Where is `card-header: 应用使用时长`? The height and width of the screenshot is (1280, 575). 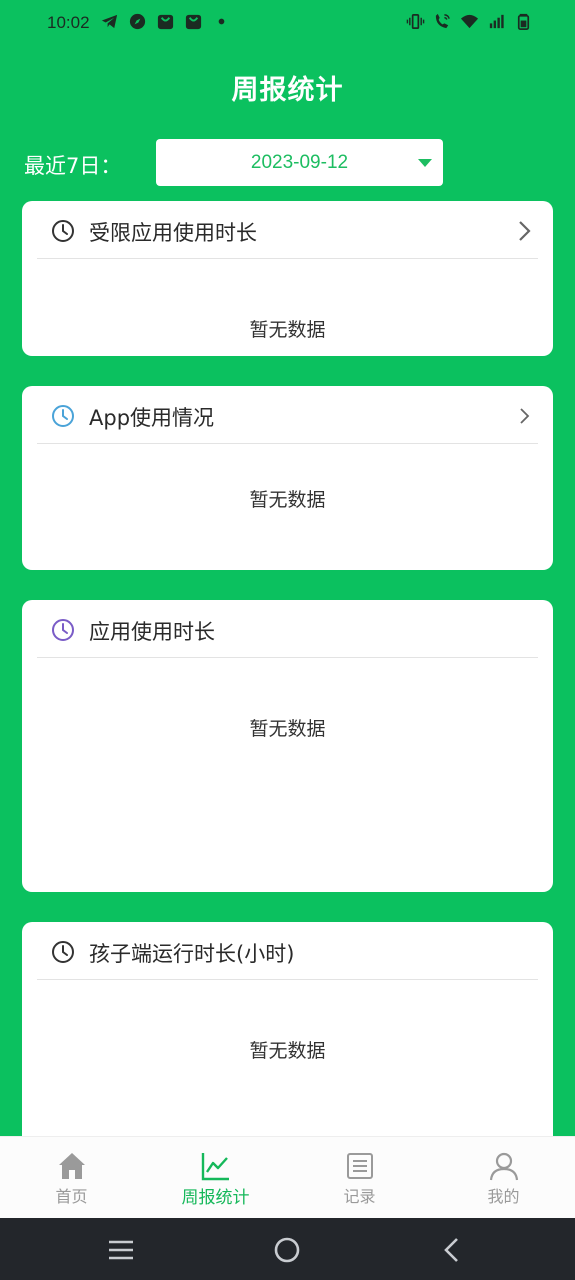 card-header: 应用使用时长 is located at coordinates (287, 629).